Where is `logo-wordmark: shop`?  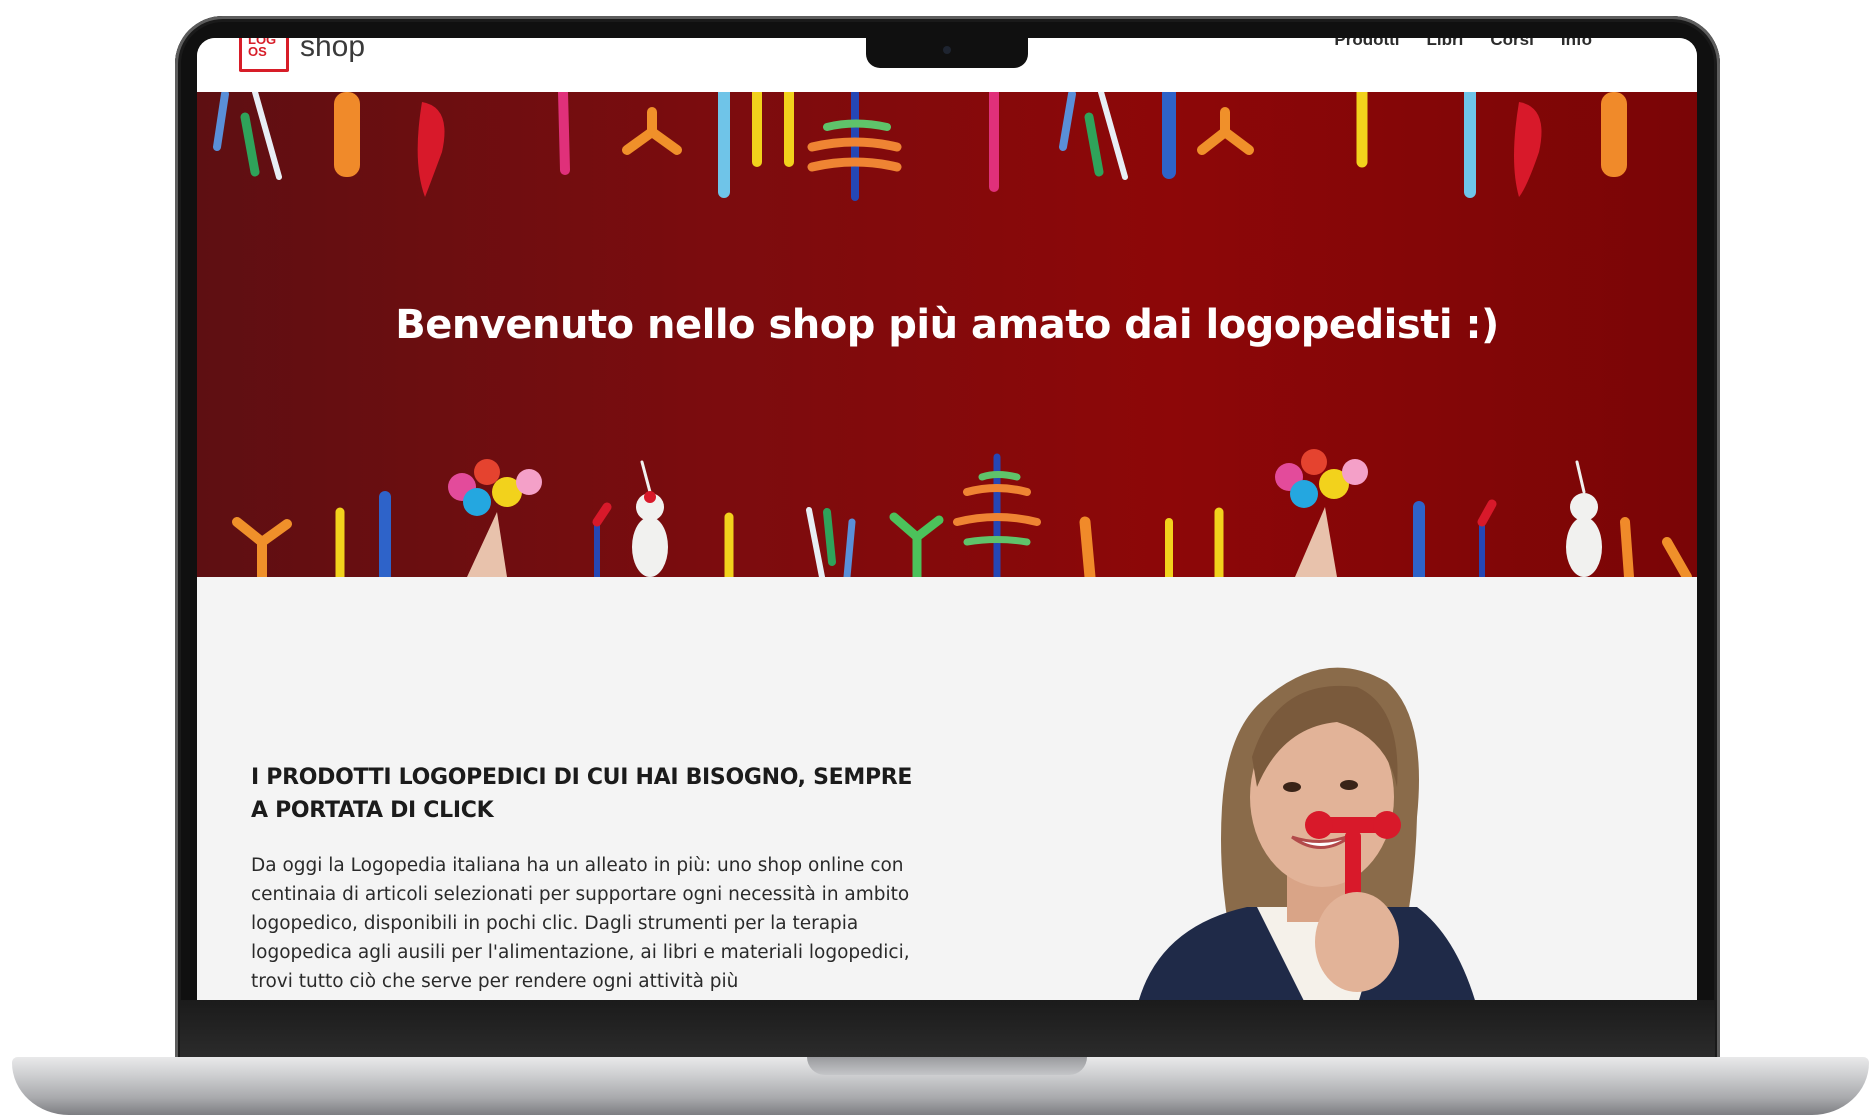
logo-wordmark: shop is located at coordinates (332, 51).